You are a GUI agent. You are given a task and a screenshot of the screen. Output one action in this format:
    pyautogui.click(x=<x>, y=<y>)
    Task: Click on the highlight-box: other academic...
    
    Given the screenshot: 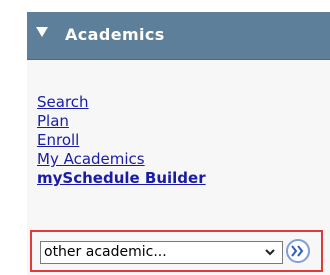 What is the action you would take?
    pyautogui.click(x=176, y=251)
    